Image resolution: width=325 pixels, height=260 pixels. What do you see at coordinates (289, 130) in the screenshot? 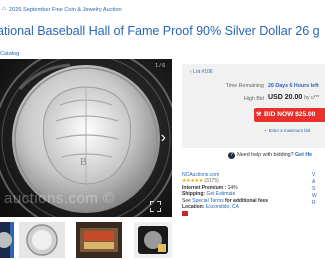
I see `max-bid-label: Enter a maximum bid` at bounding box center [289, 130].